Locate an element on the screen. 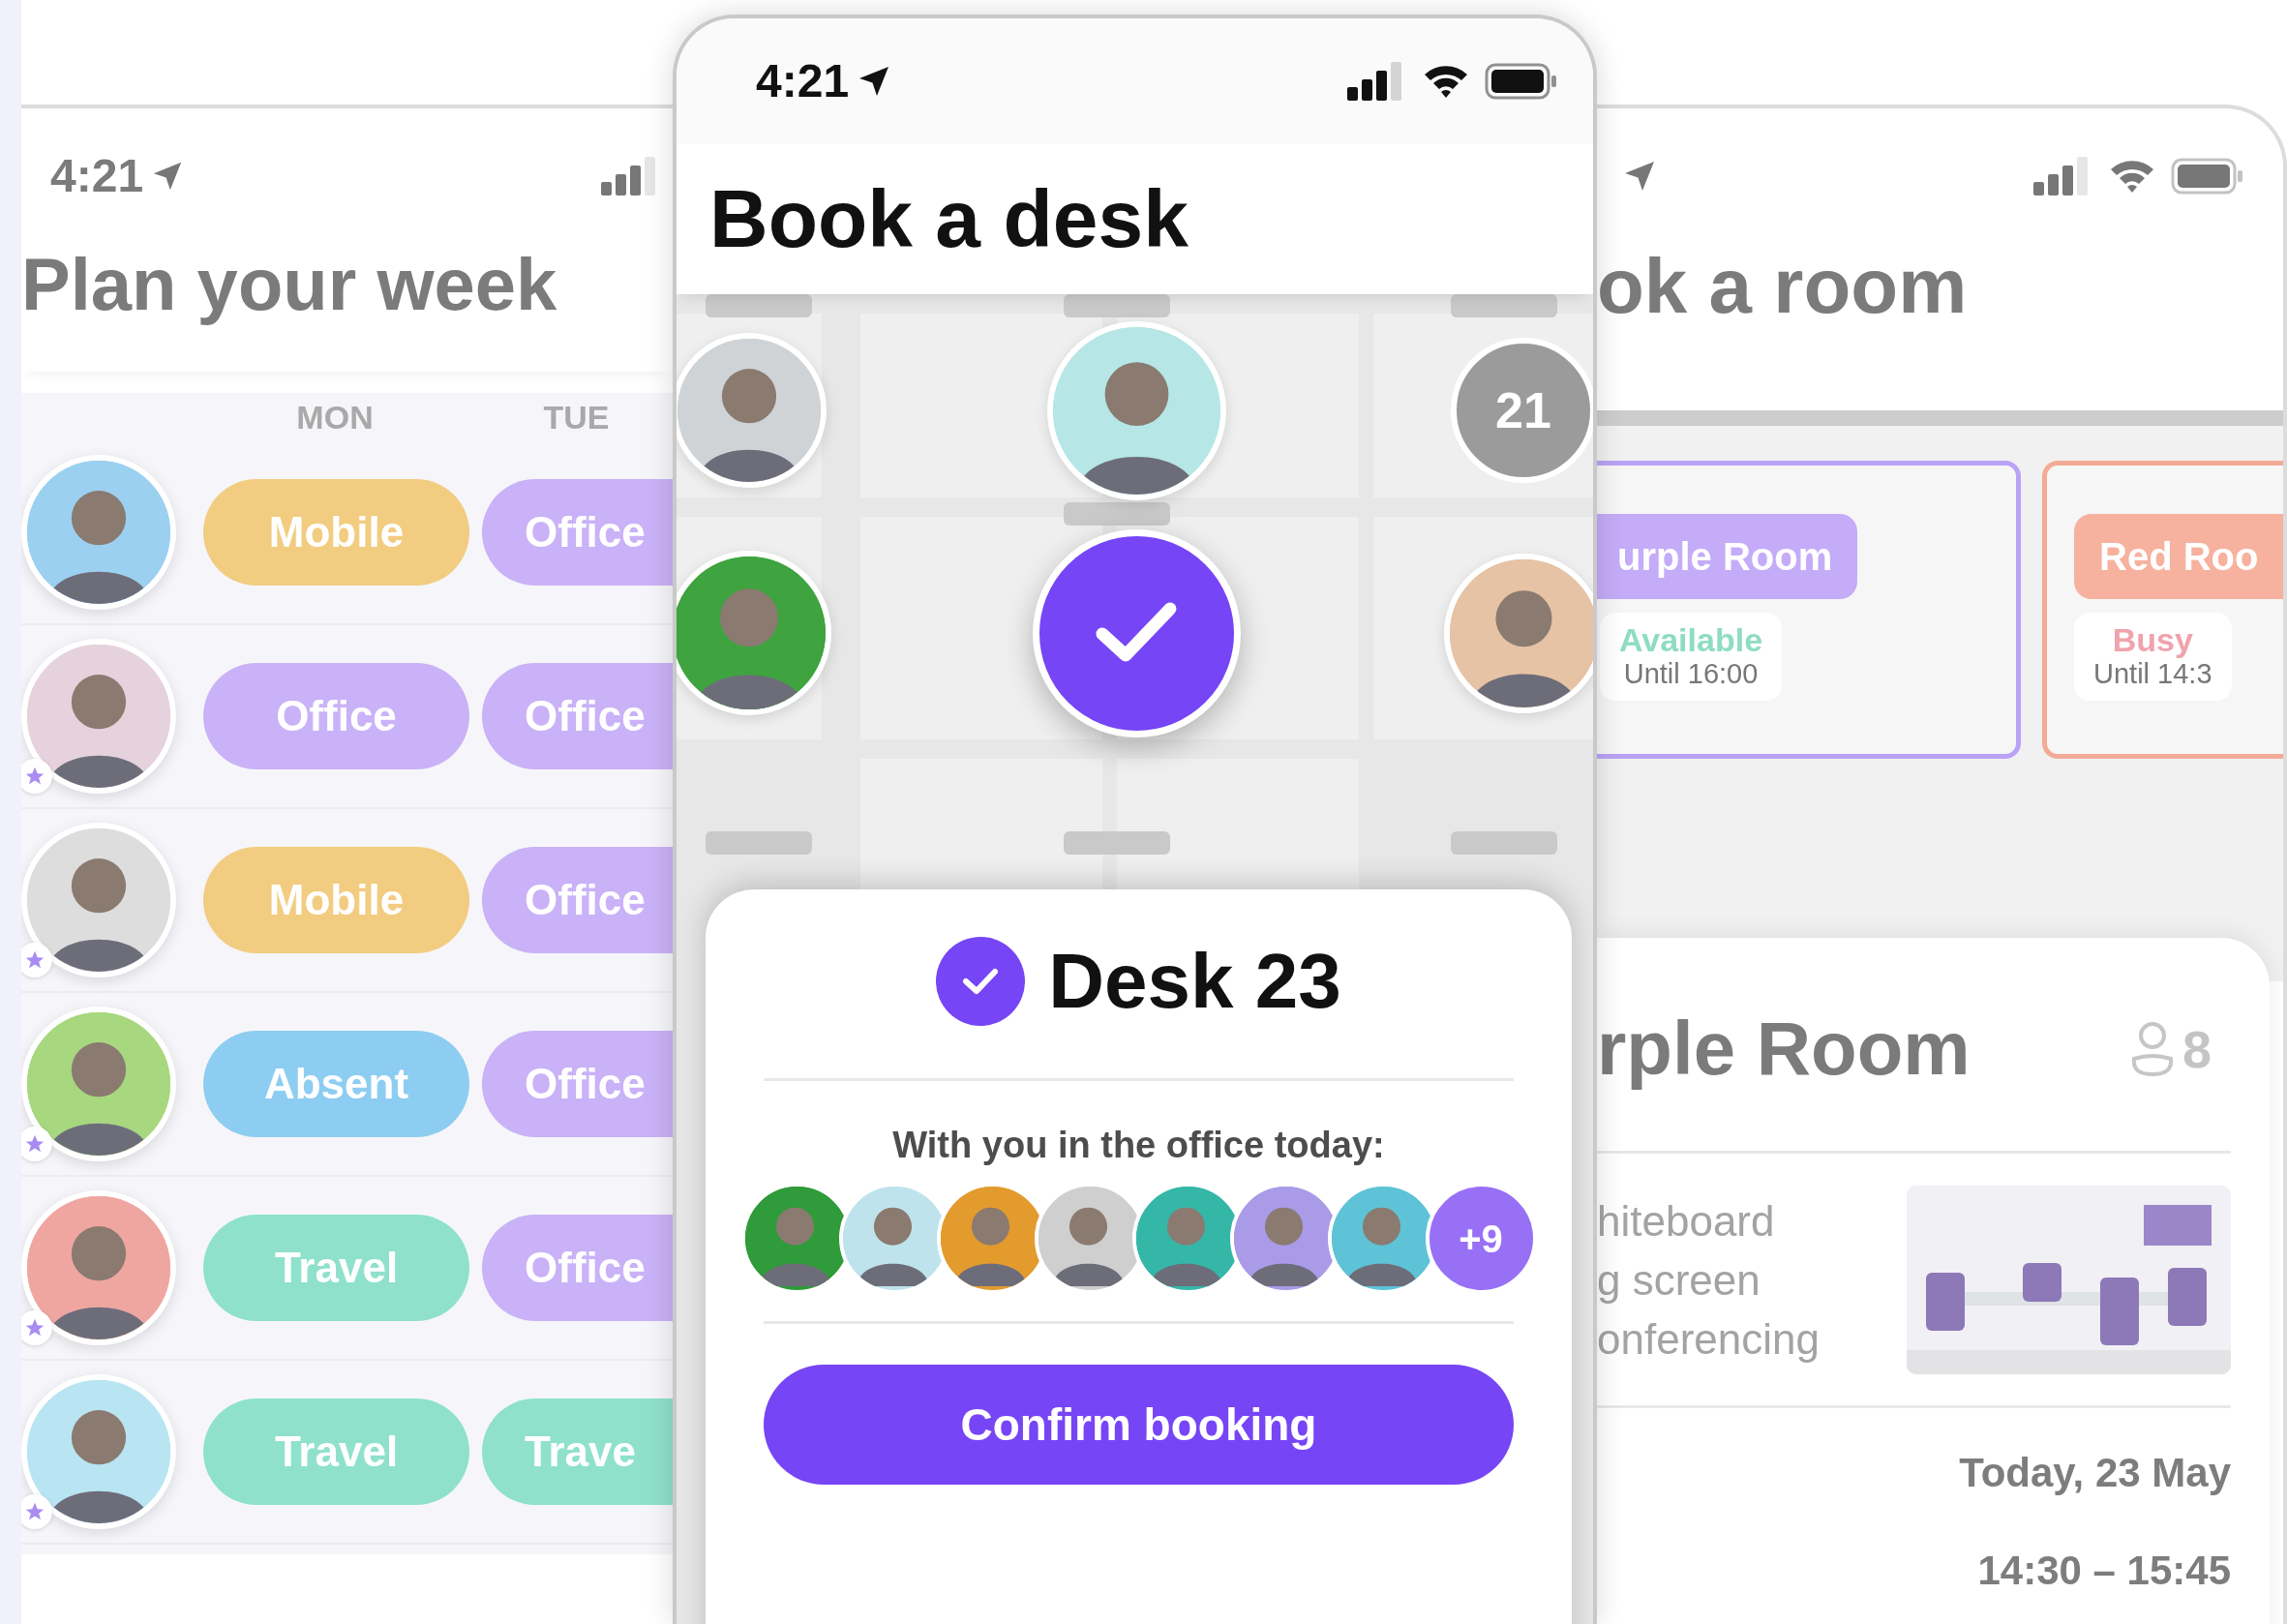  room-tag: urple Room is located at coordinates (1727, 556).